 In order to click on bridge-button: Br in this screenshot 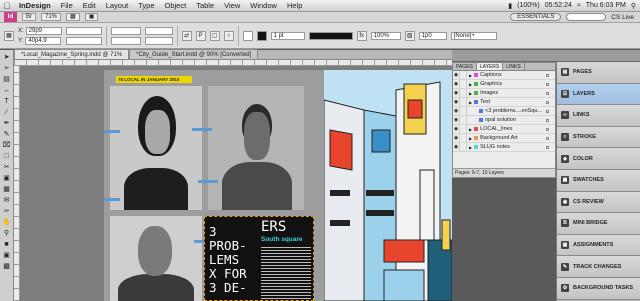, I will do `click(29, 17)`.